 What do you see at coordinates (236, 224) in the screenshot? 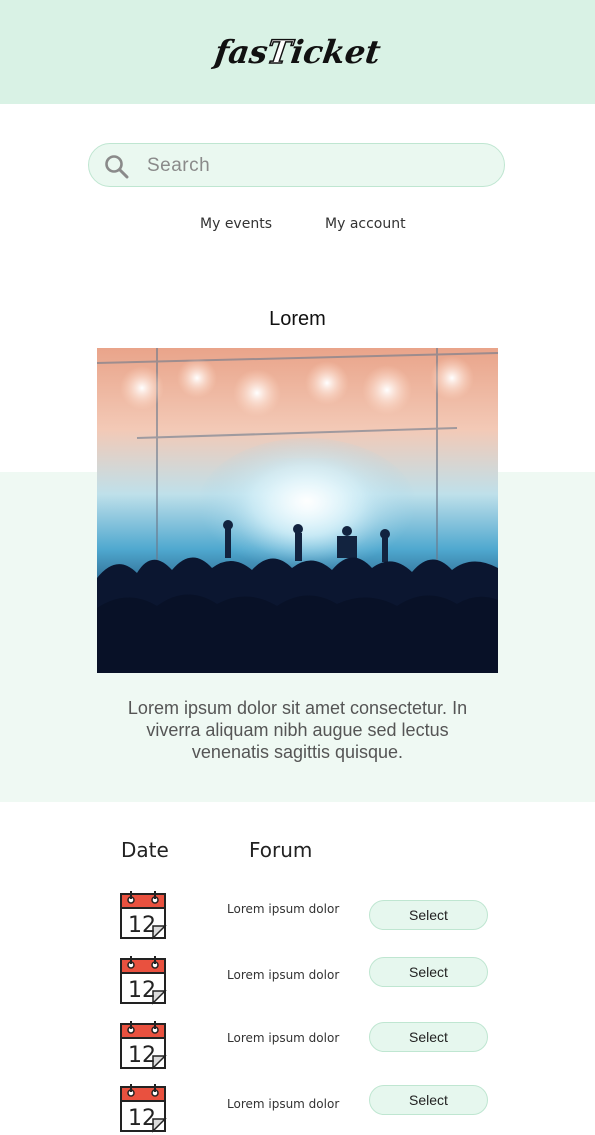
I see `nav-my-events: My events` at bounding box center [236, 224].